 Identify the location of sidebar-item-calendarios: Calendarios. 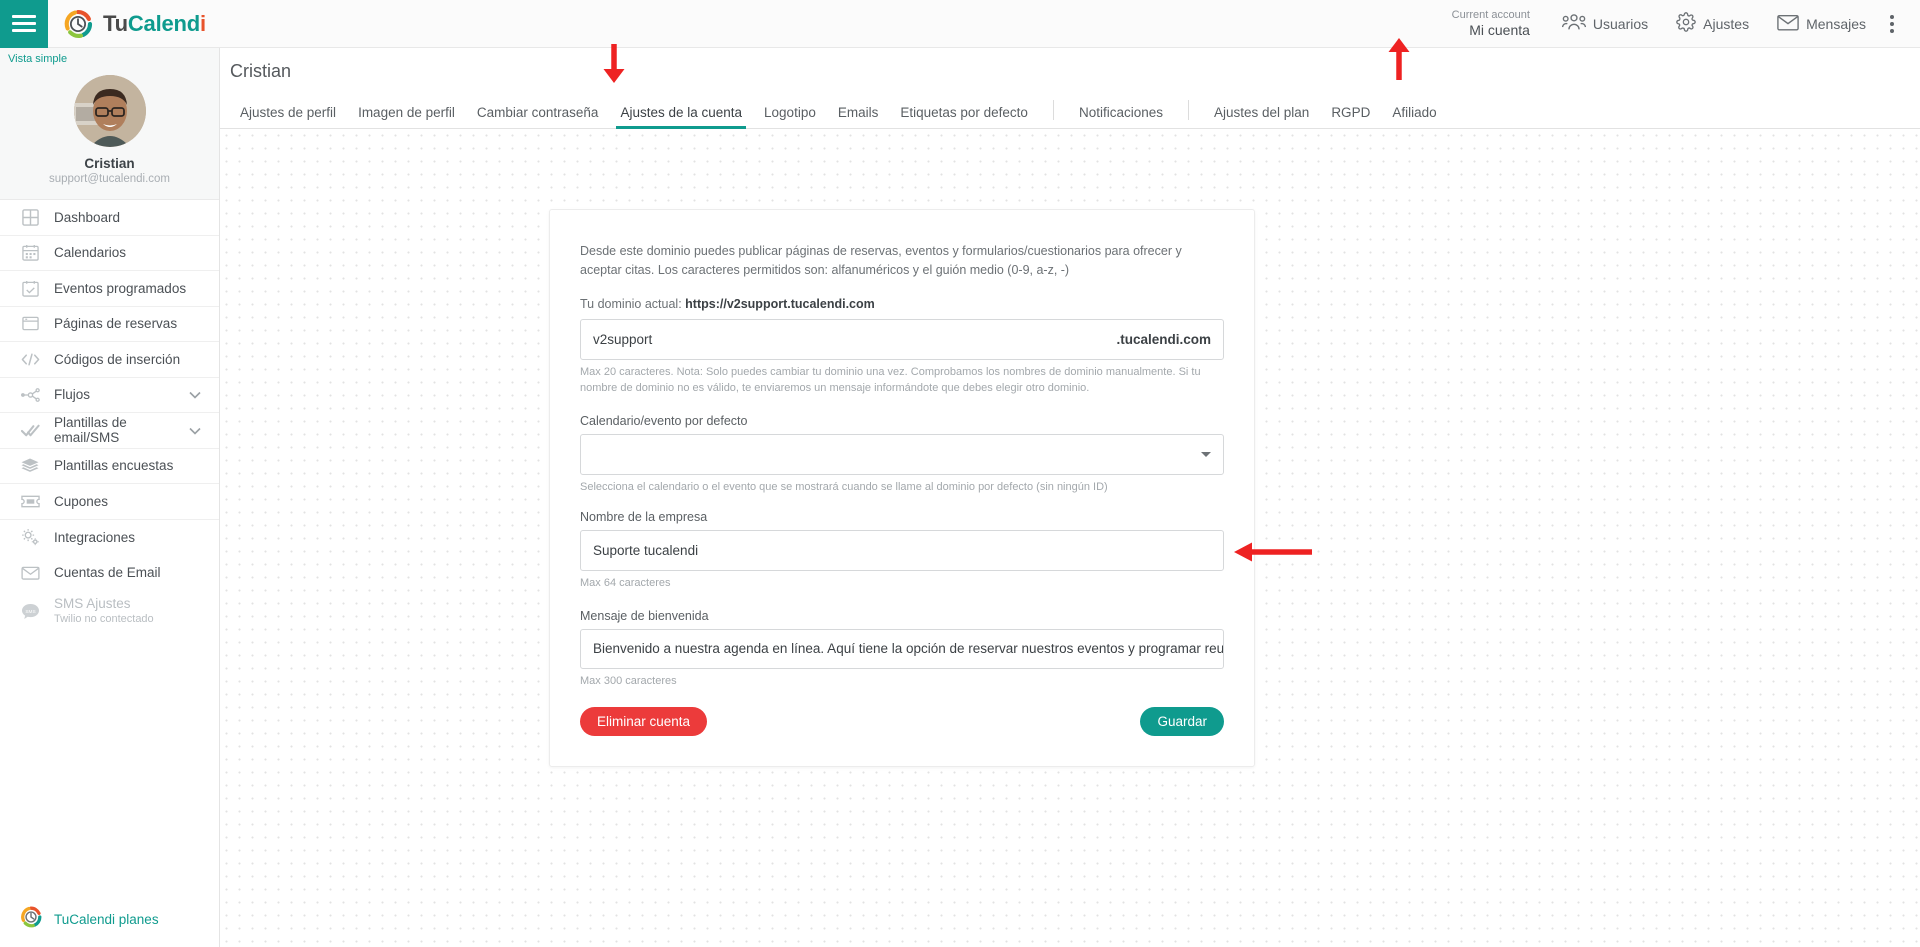
(109, 253).